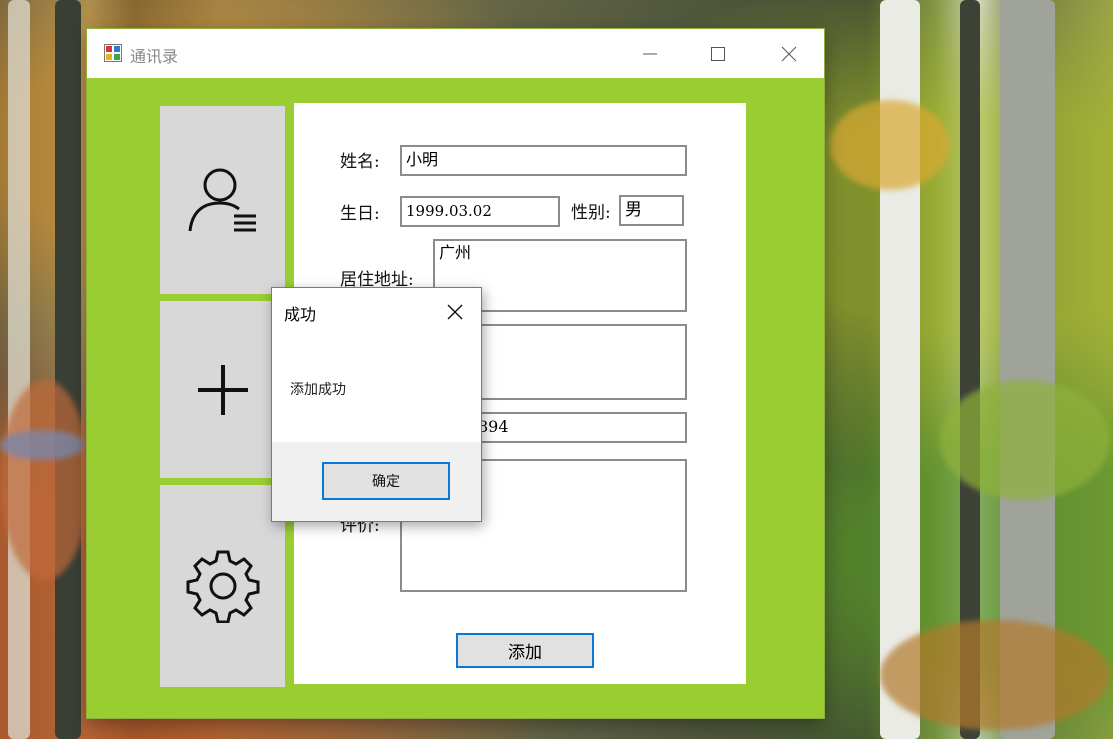 The width and height of the screenshot is (1113, 739). I want to click on phone-value: 894, so click(493, 426).